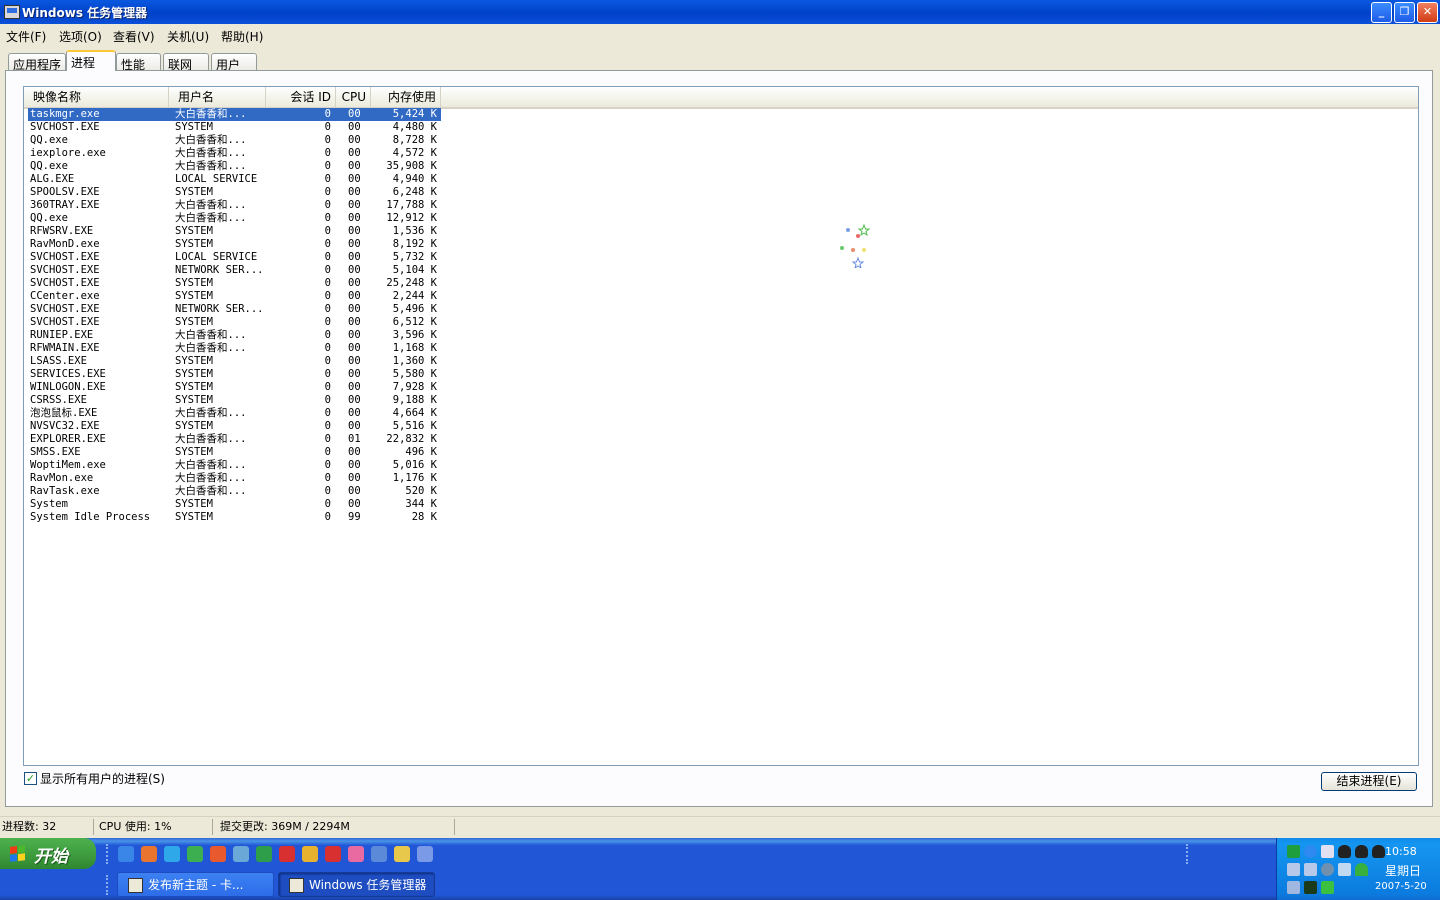 The height and width of the screenshot is (900, 1440). I want to click on umbrella-icon, so click(1361, 869).